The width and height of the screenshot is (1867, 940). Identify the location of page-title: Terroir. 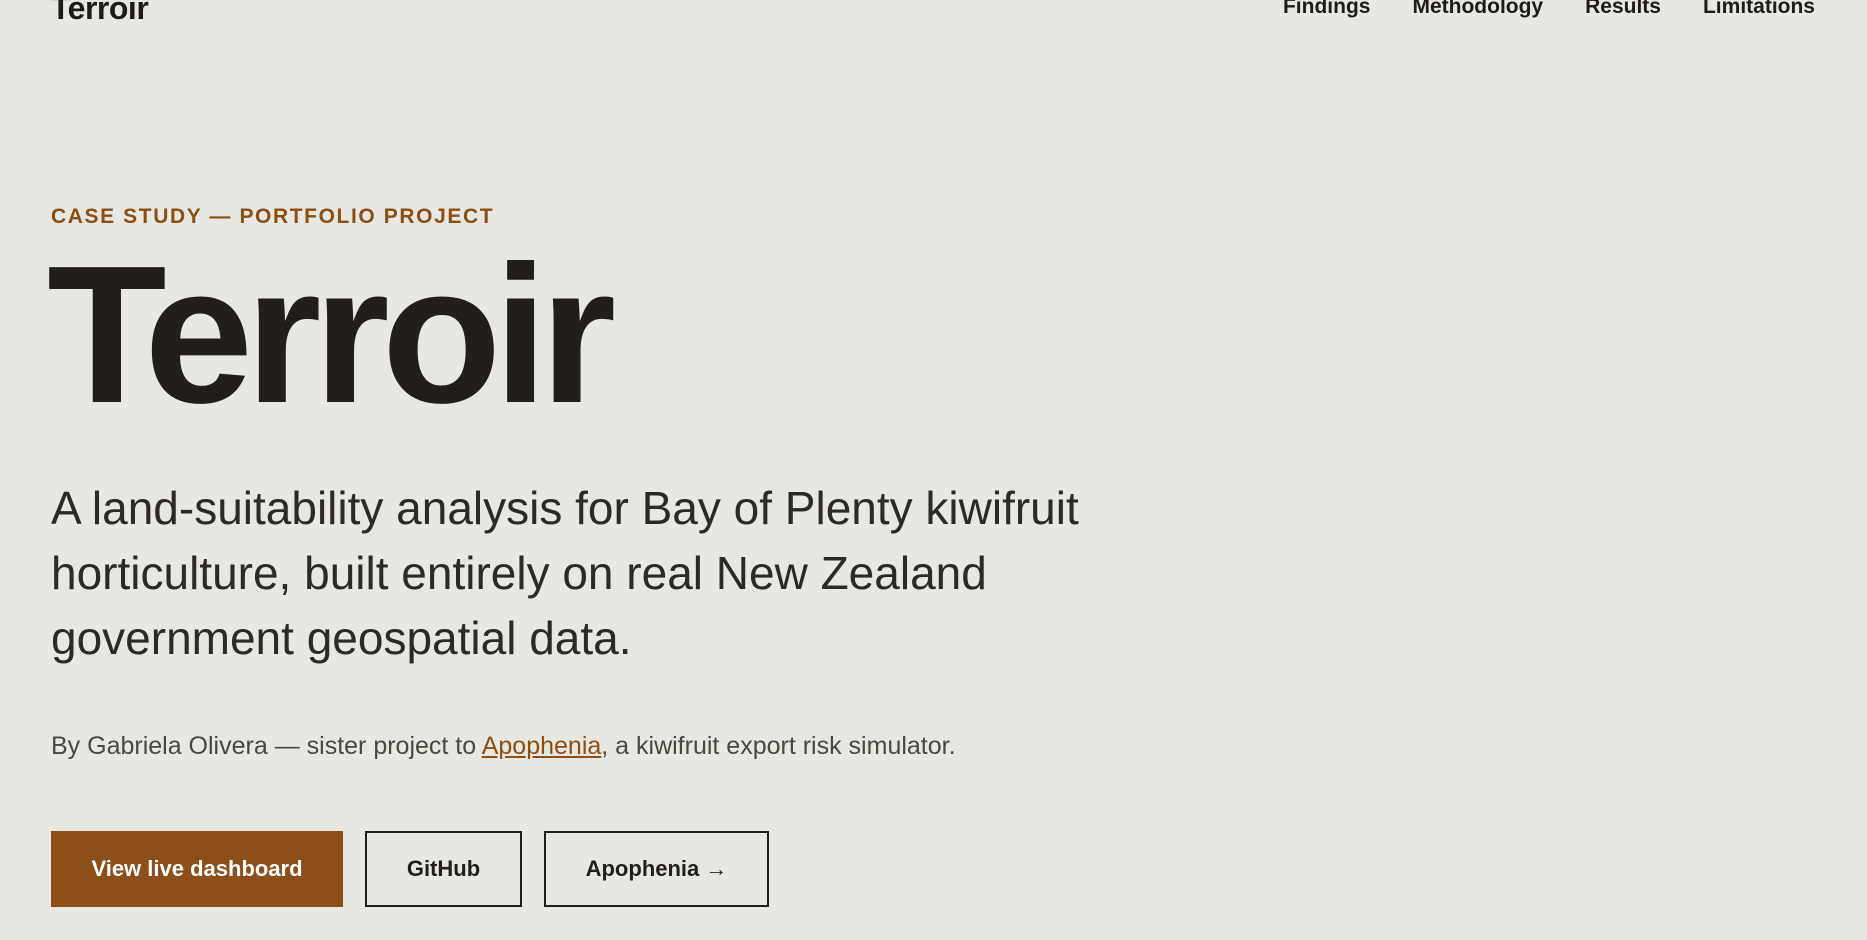
(331, 334).